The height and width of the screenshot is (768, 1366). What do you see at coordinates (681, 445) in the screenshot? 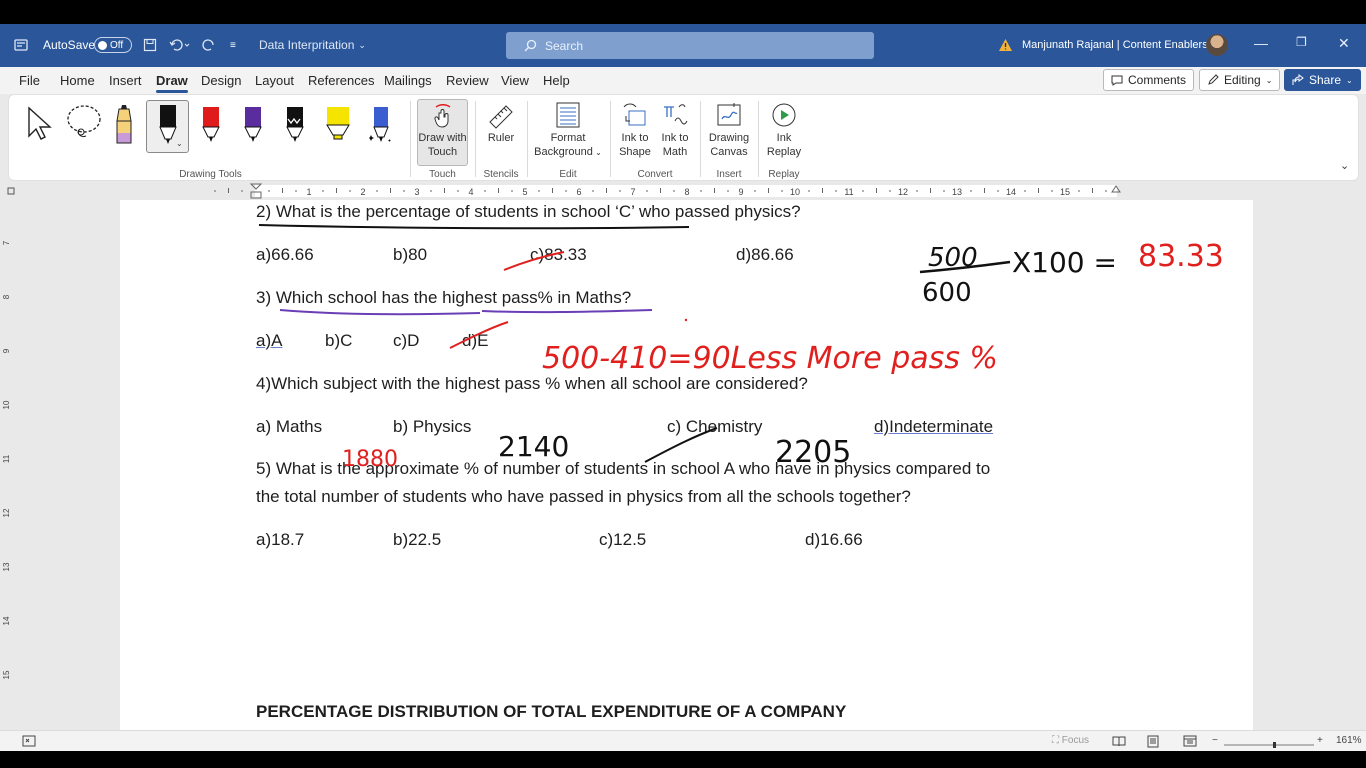
I see `ink-strike-q4-c` at bounding box center [681, 445].